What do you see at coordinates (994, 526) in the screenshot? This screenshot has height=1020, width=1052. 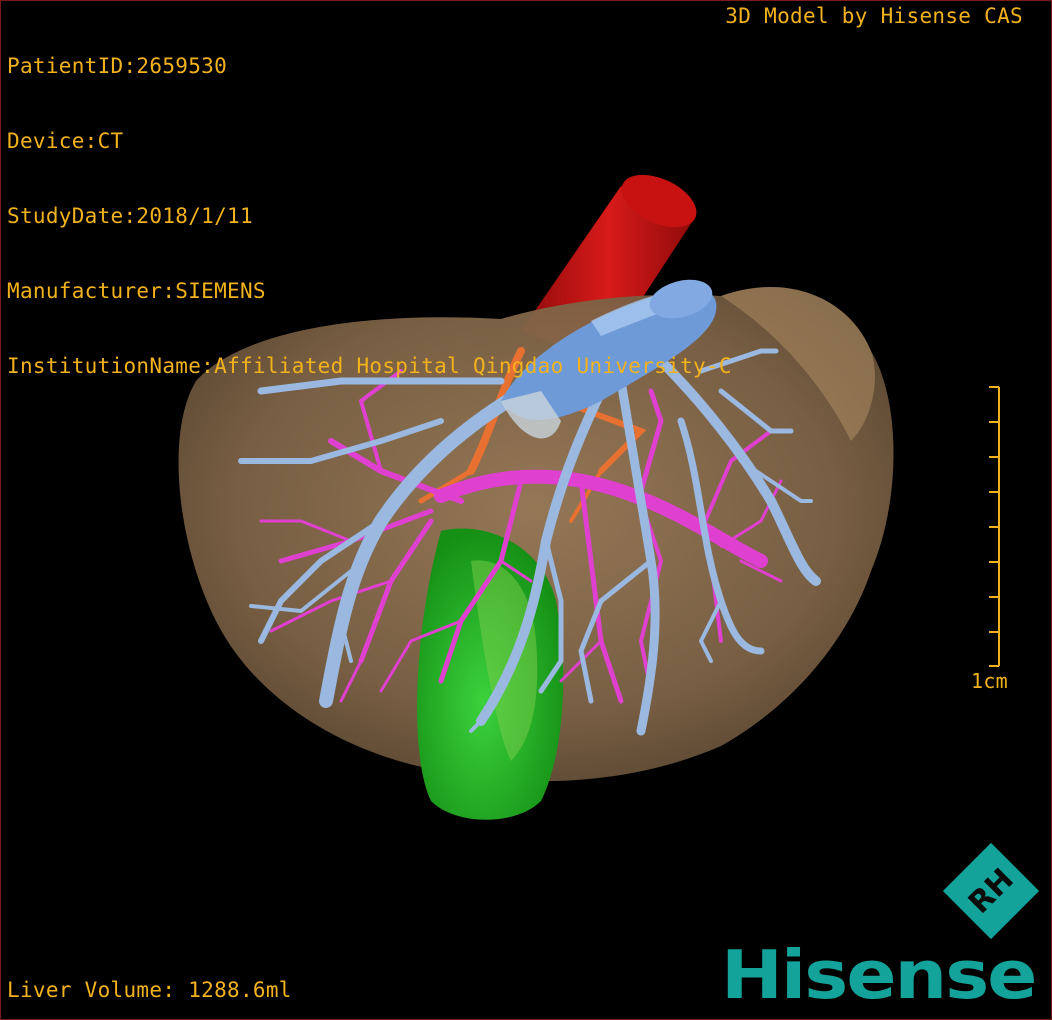 I see `scale-bar` at bounding box center [994, 526].